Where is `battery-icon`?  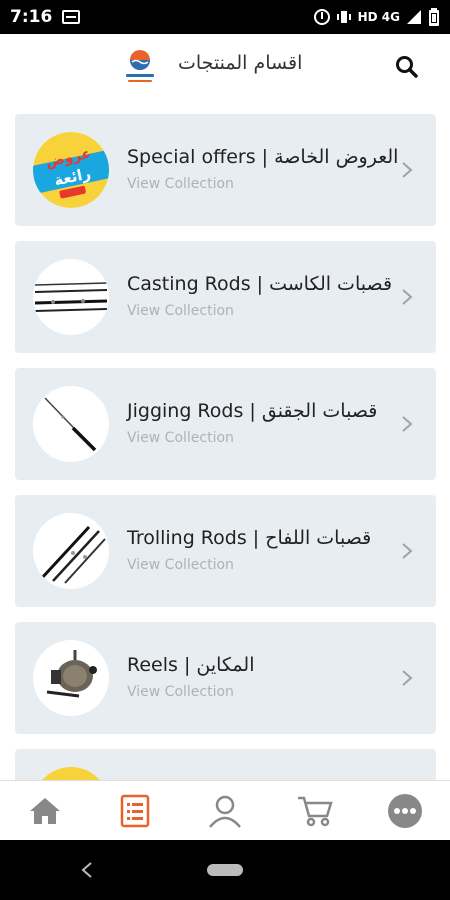
battery-icon is located at coordinates (434, 17).